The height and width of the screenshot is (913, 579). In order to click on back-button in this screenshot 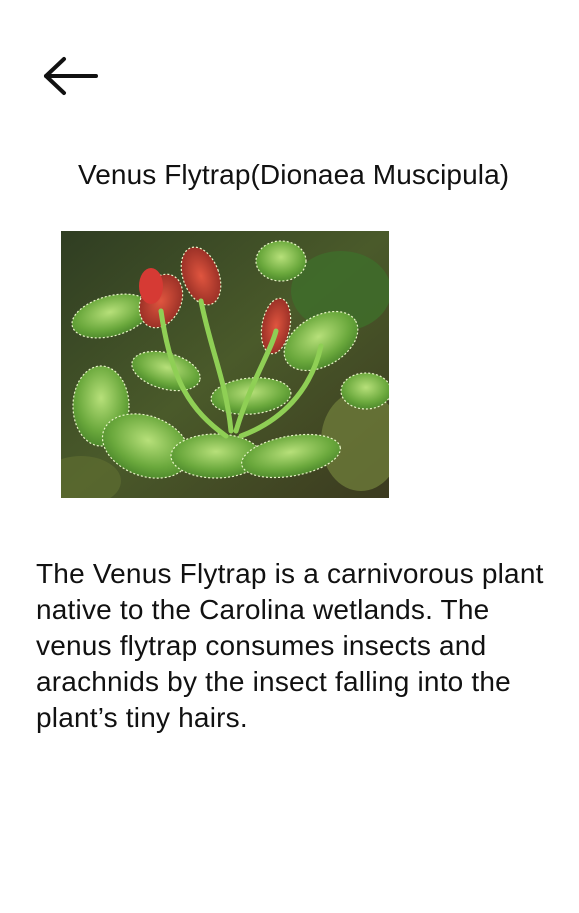, I will do `click(70, 76)`.